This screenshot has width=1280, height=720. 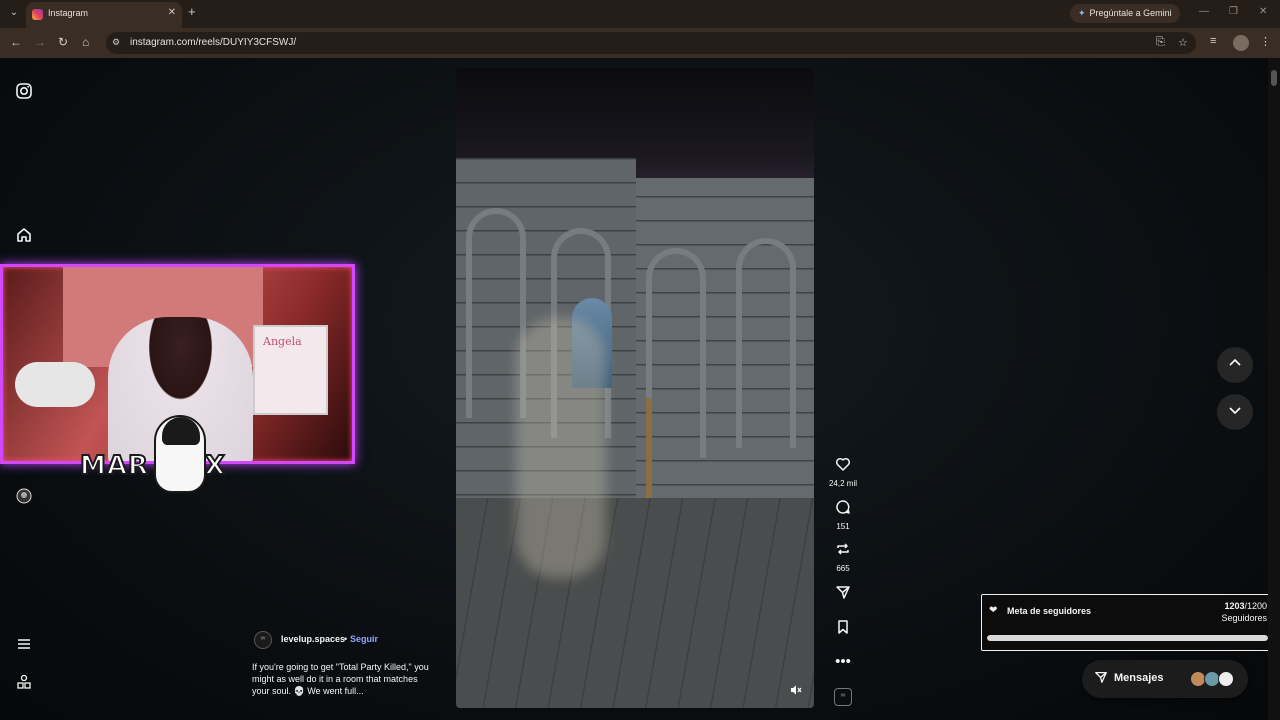 I want to click on bookmark-icon, so click(x=843, y=629).